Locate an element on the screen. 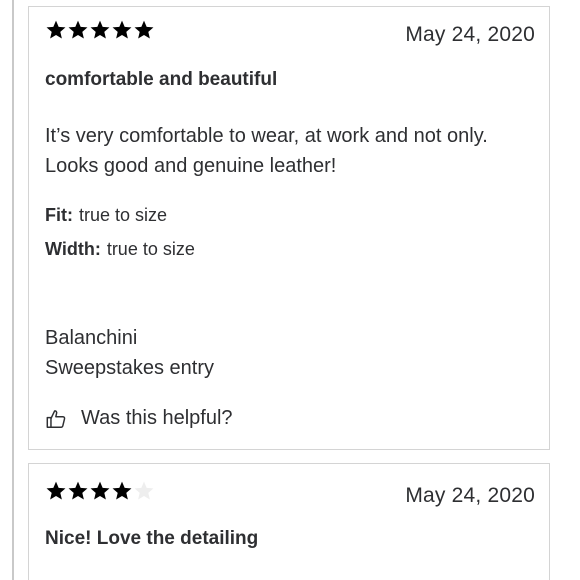 Image resolution: width=580 pixels, height=580 pixels. fit-attribute: Fit: true to size is located at coordinates (106, 215).